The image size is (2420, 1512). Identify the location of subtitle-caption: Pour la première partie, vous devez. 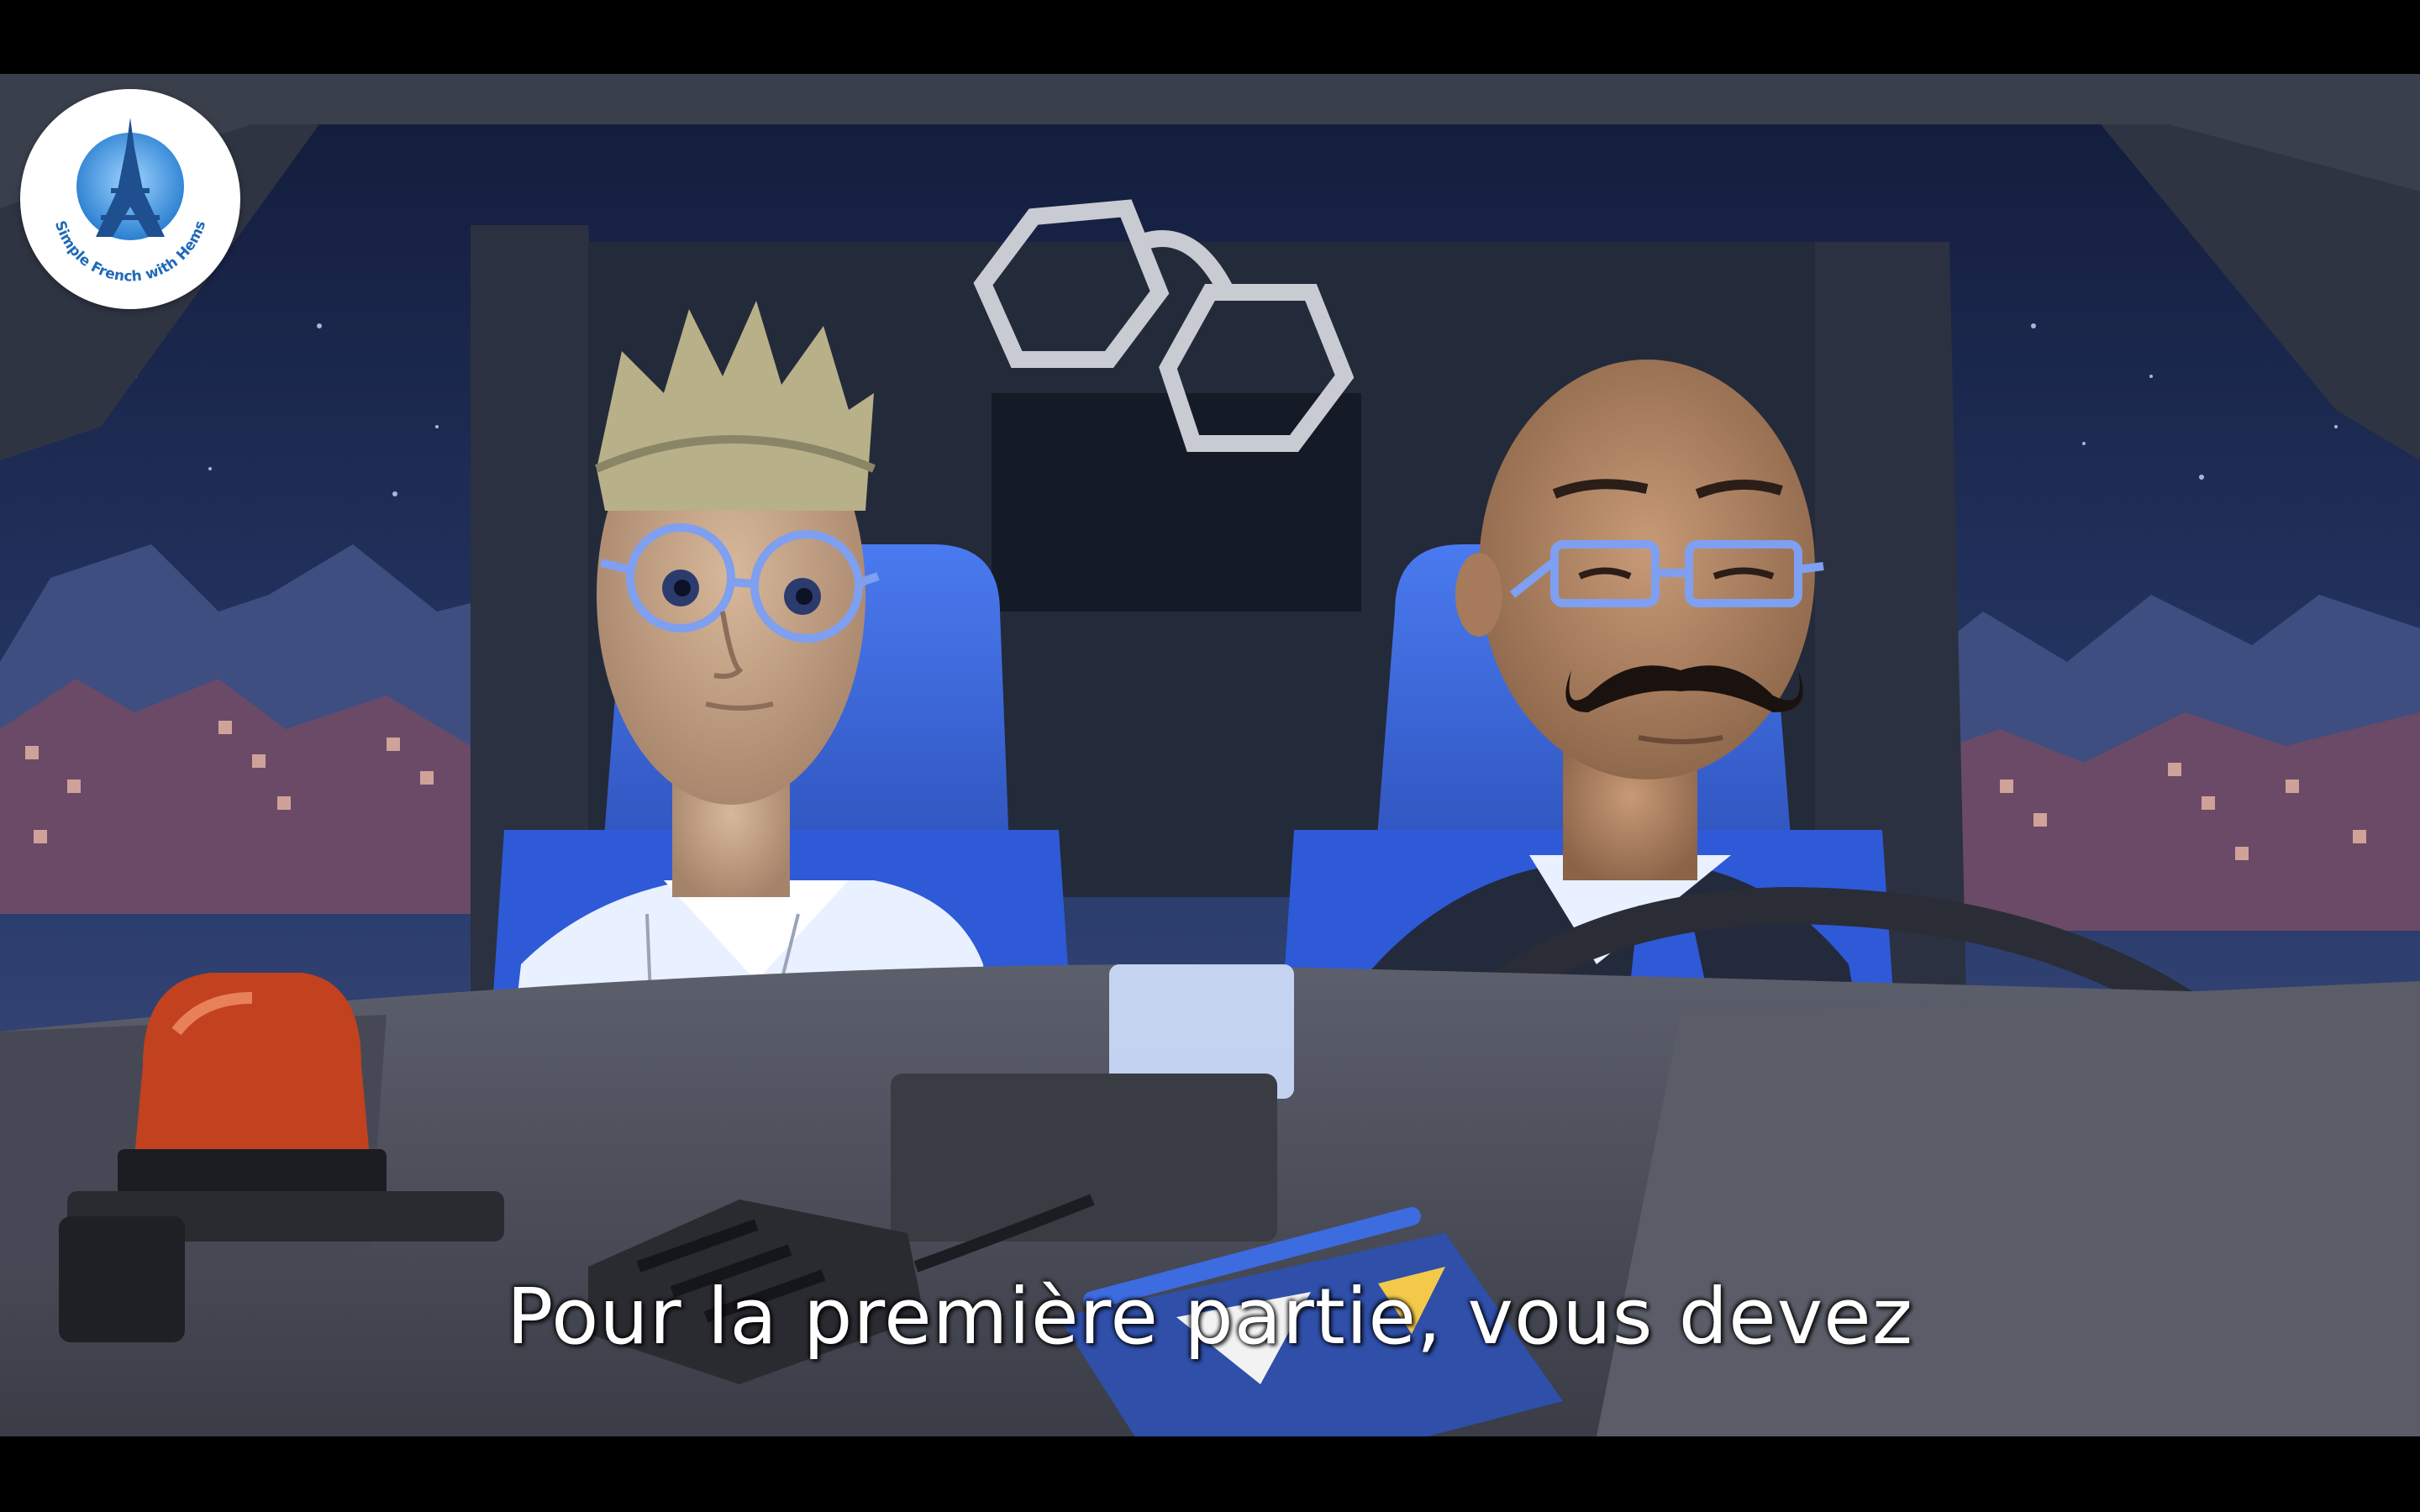
(1210, 1317).